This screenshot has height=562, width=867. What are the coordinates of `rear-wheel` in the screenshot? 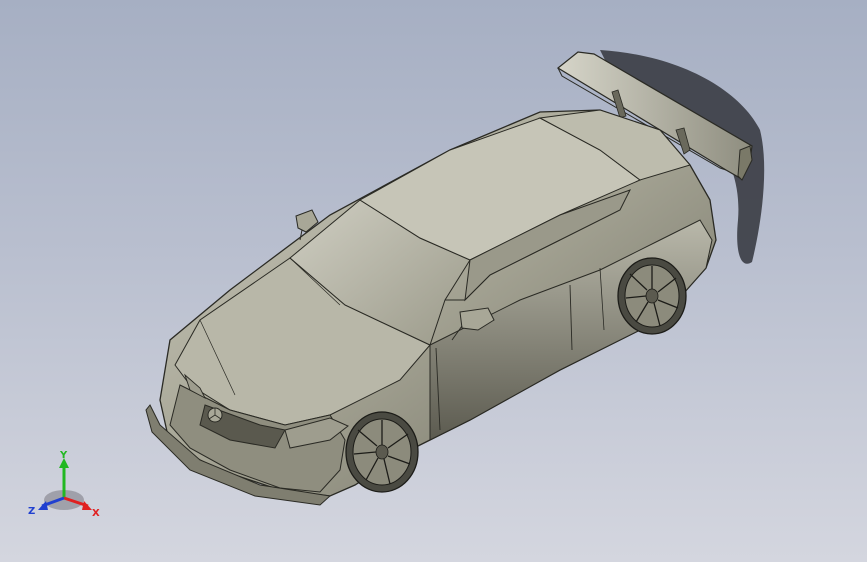 It's located at (652, 296).